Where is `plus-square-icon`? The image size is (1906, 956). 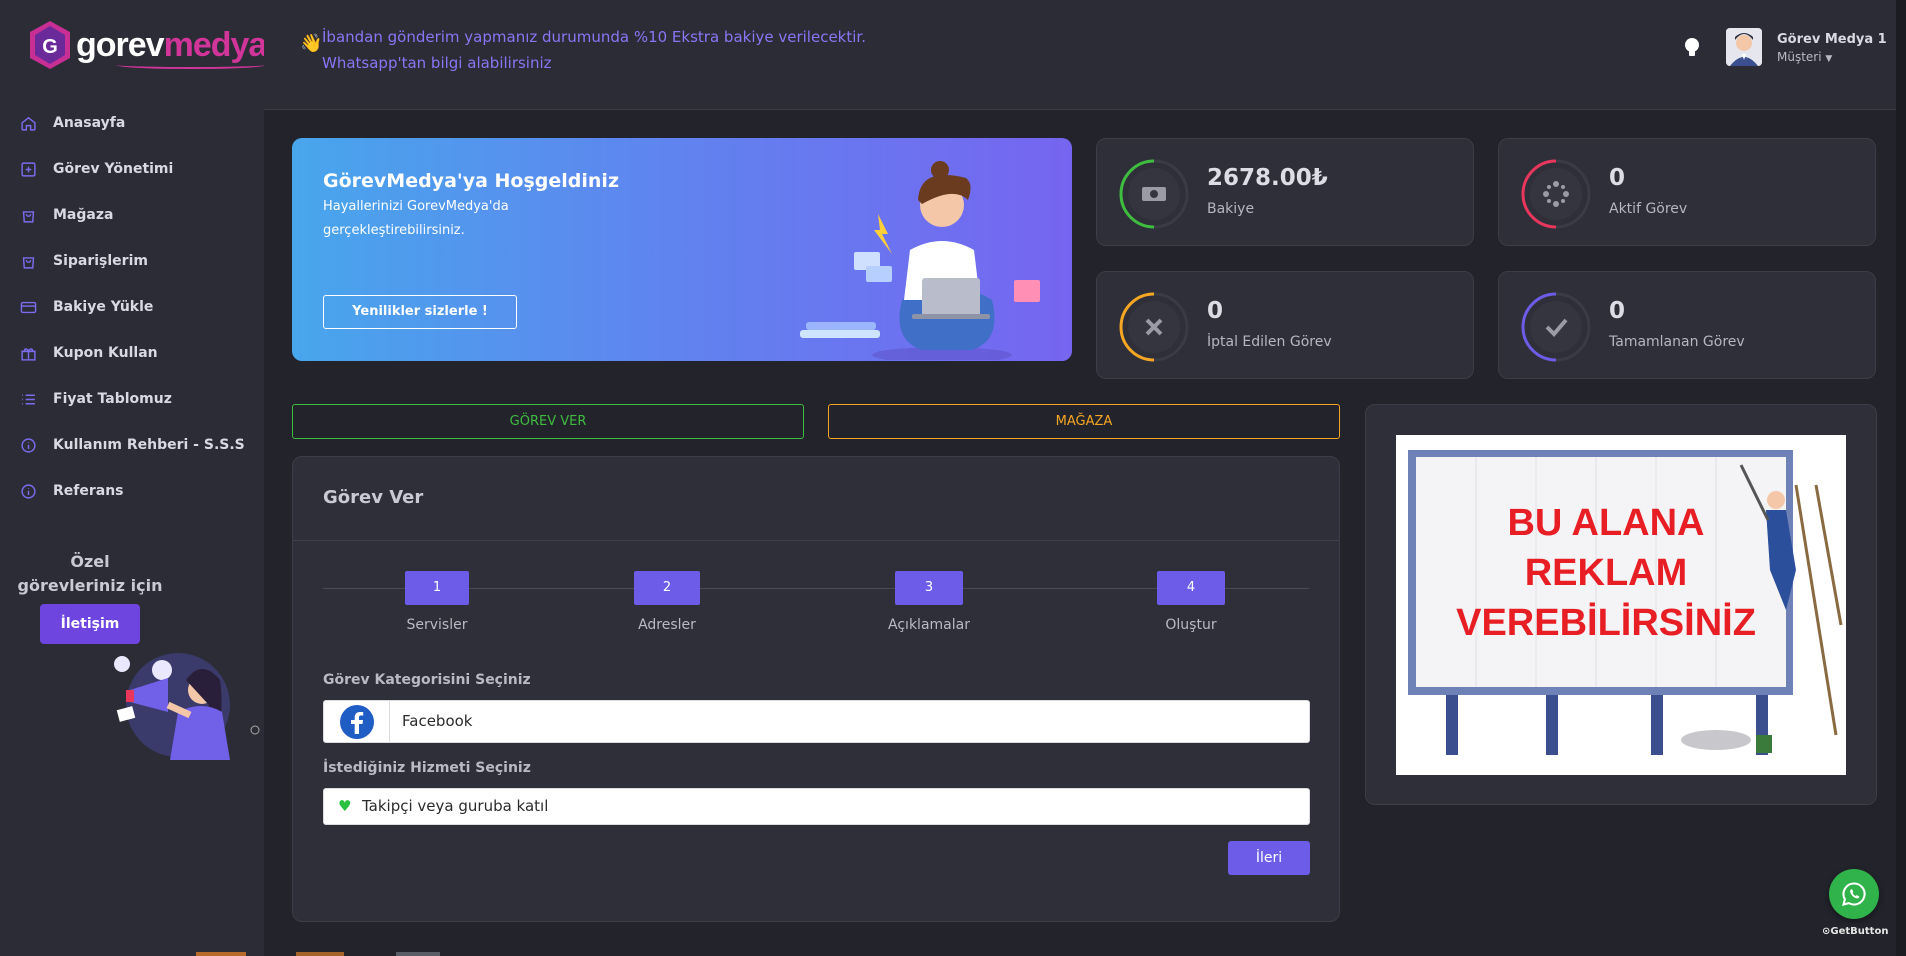
plus-square-icon is located at coordinates (28, 169).